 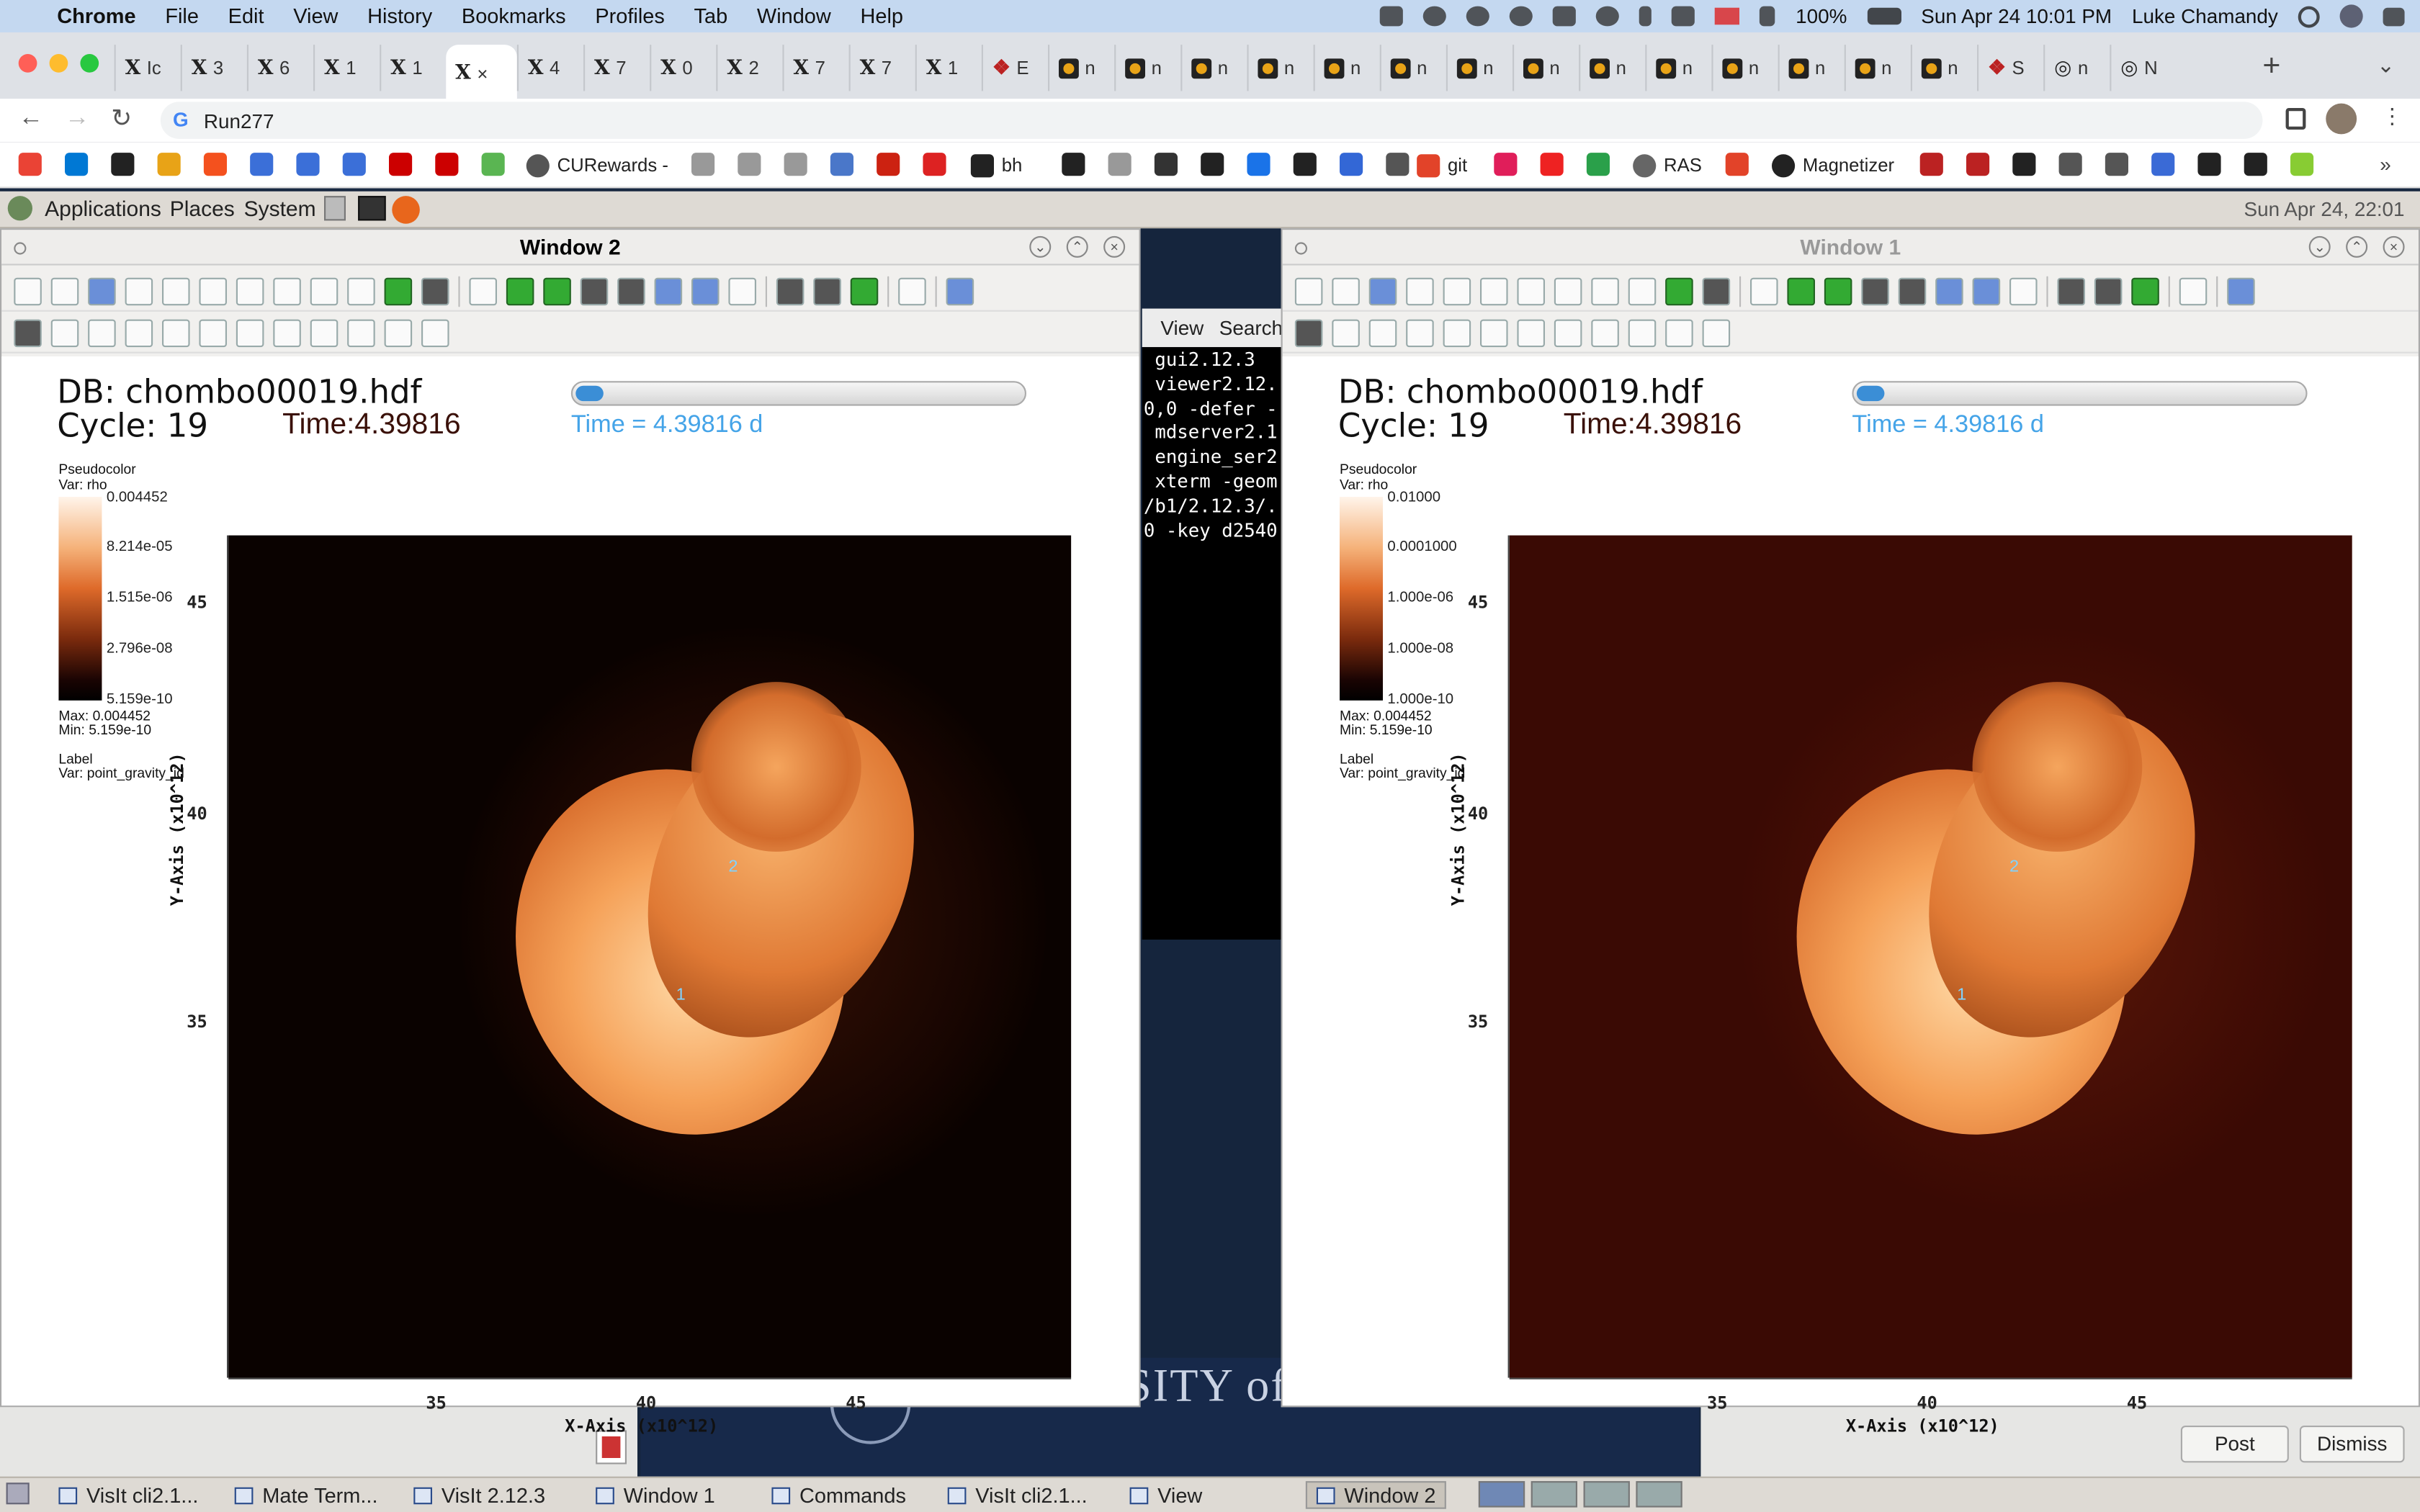 What do you see at coordinates (960, 290) in the screenshot?
I see `settings-icon` at bounding box center [960, 290].